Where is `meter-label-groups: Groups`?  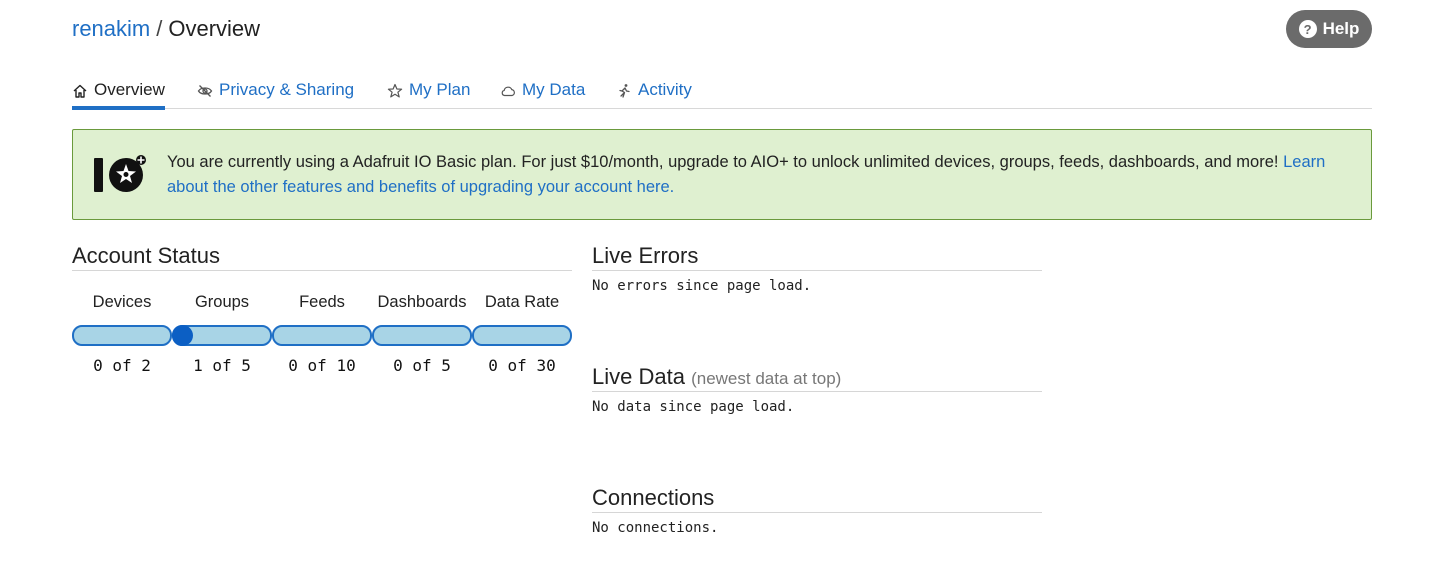 meter-label-groups: Groups is located at coordinates (222, 302).